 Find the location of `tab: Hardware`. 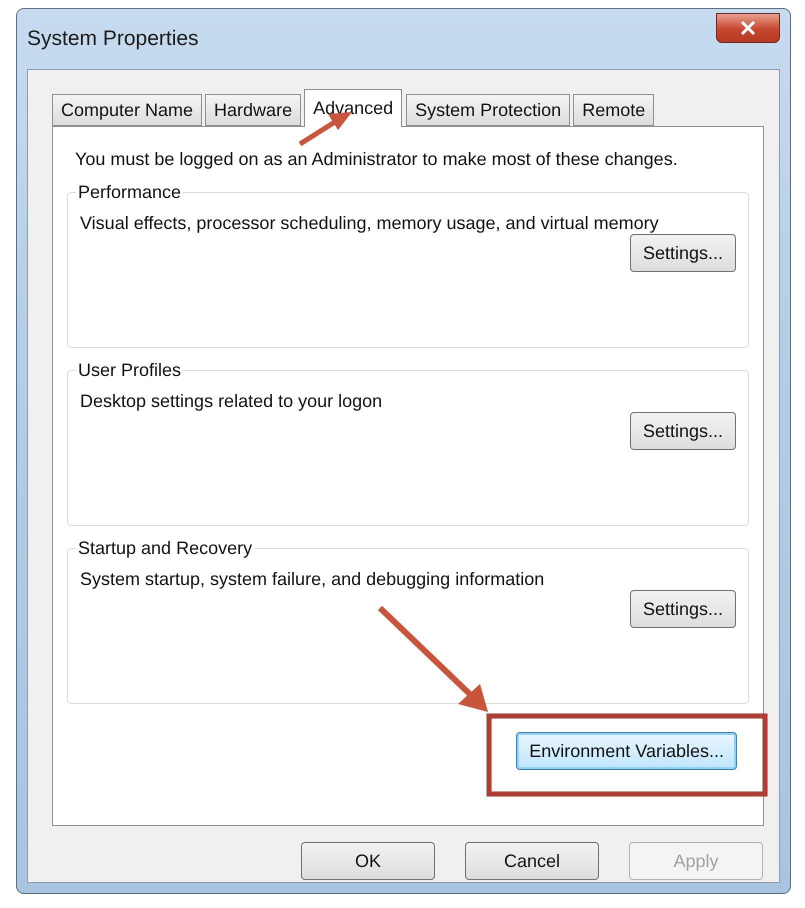

tab: Hardware is located at coordinates (253, 110).